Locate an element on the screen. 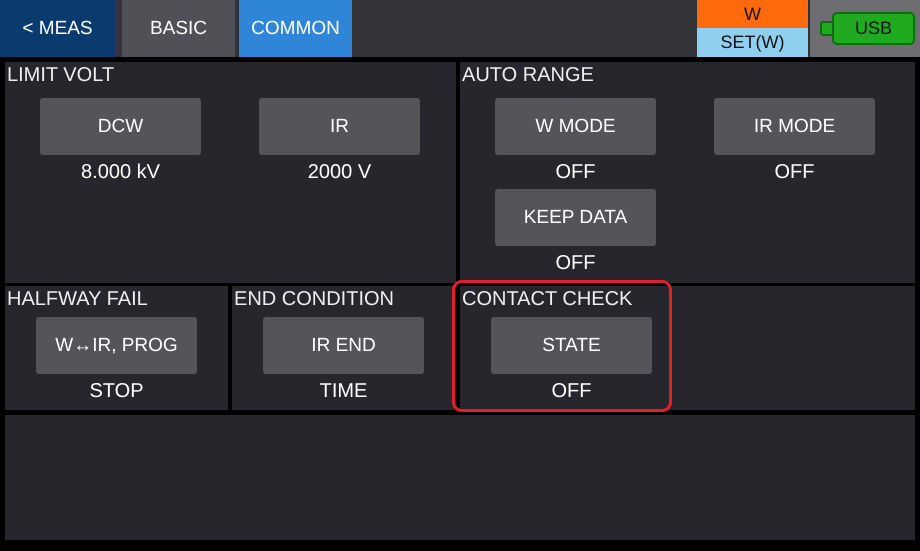 The width and height of the screenshot is (920, 551). setting-button: DCW is located at coordinates (120, 126).